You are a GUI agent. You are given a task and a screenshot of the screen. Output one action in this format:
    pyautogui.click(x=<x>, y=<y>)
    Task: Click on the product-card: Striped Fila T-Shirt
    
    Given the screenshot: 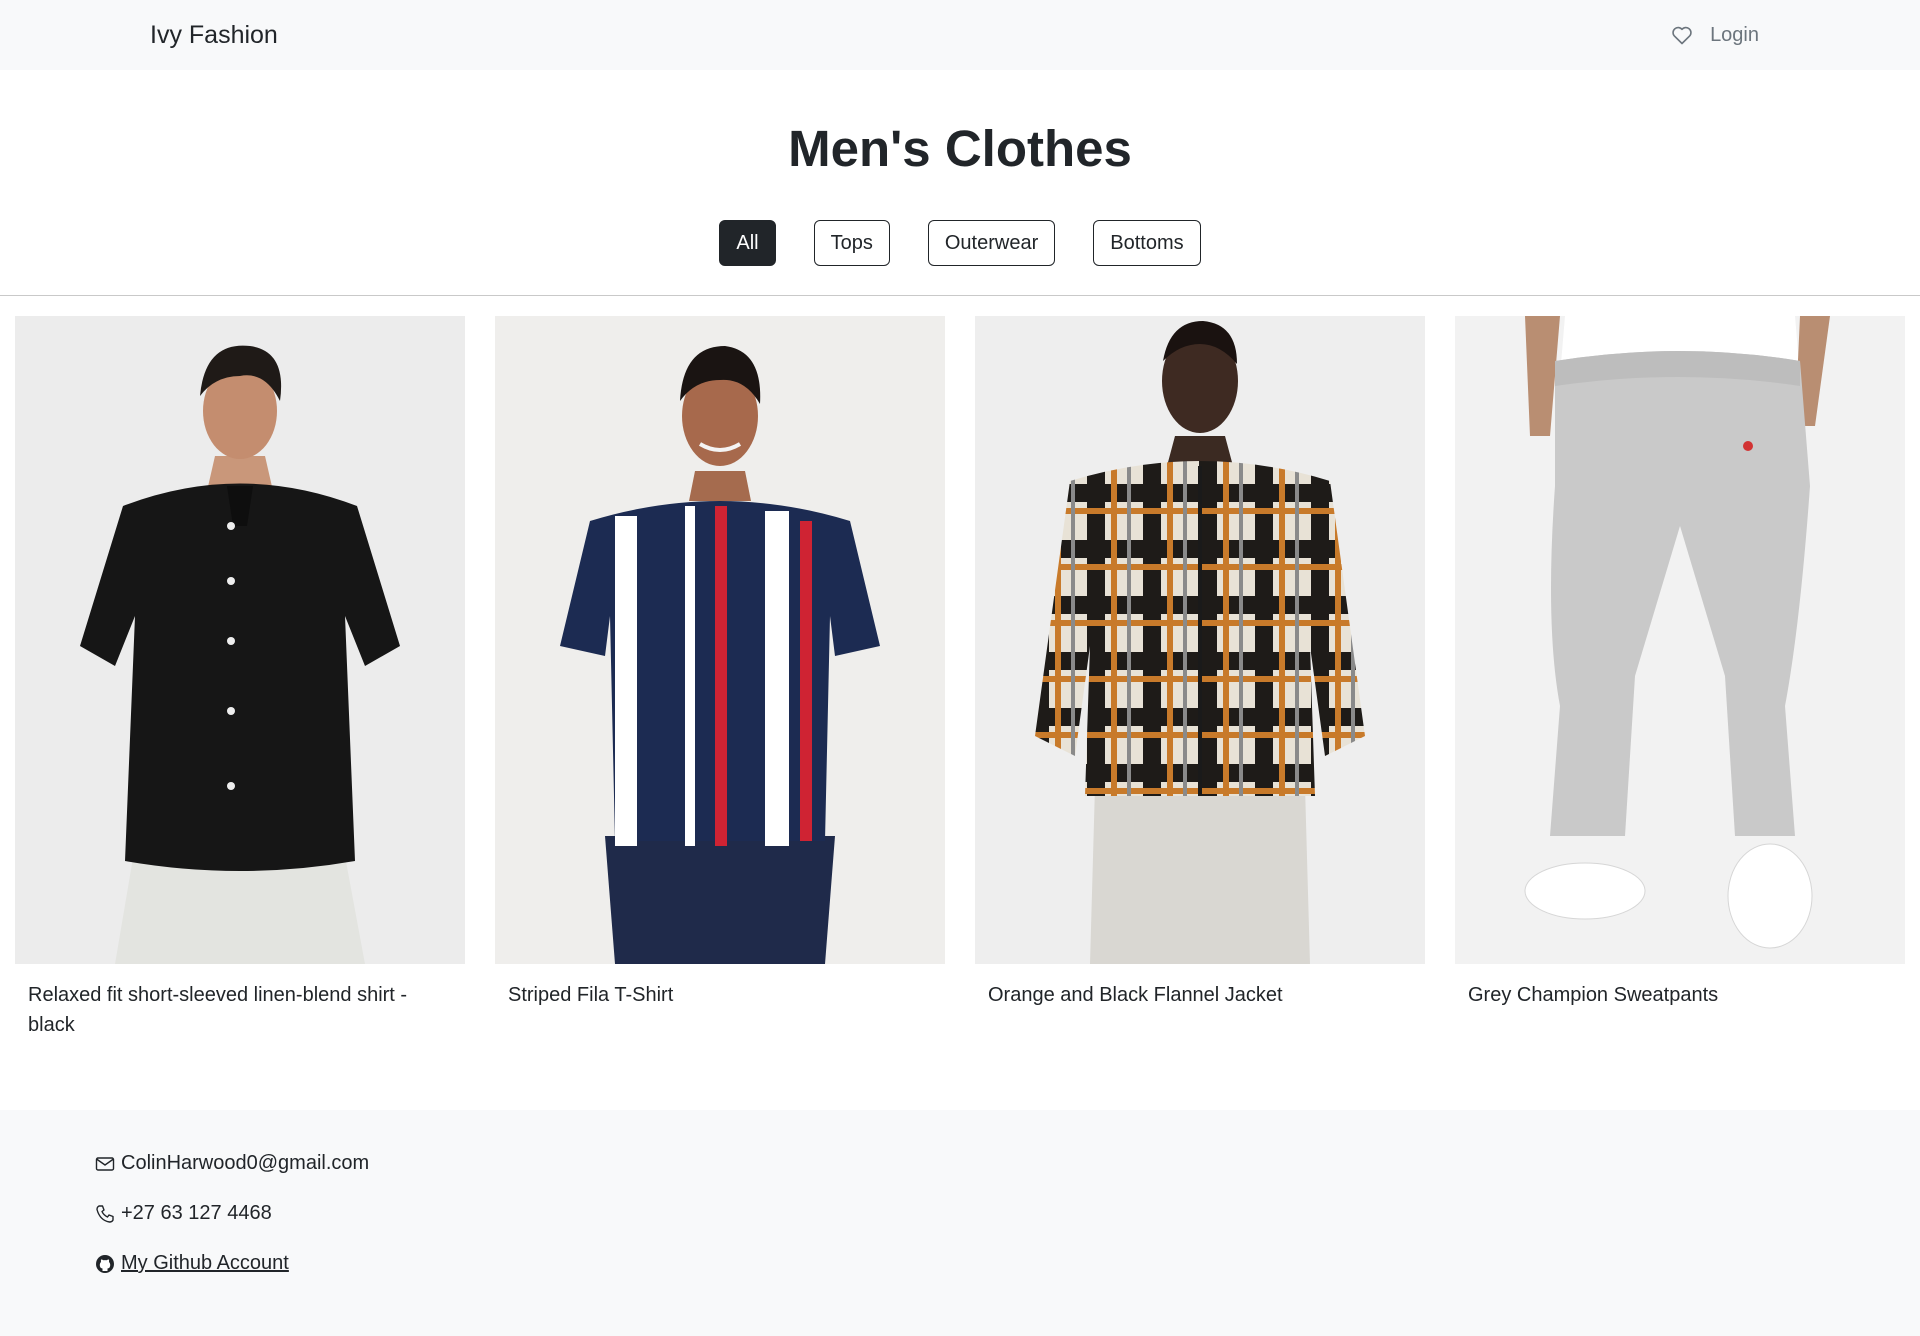 What is the action you would take?
    pyautogui.click(x=720, y=678)
    